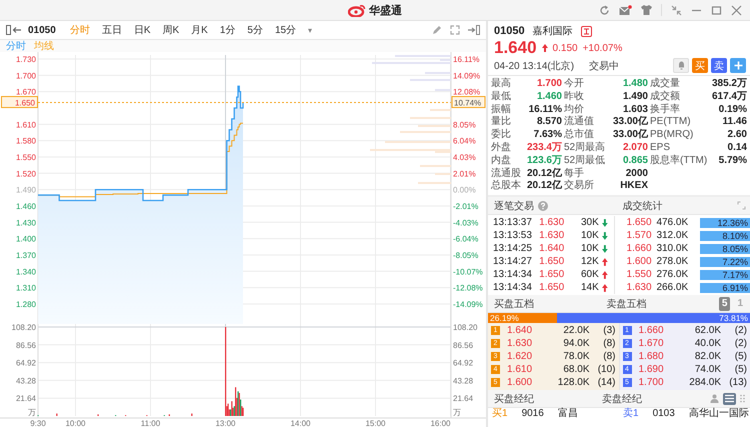 The image size is (750, 427). Describe the element at coordinates (728, 84) in the screenshot. I see `stat-value: 385.2万` at that location.